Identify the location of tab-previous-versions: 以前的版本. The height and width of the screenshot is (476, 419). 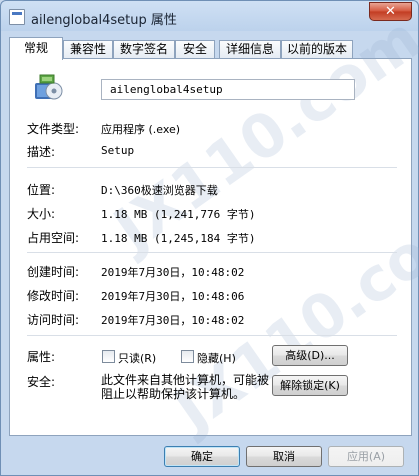
(317, 49).